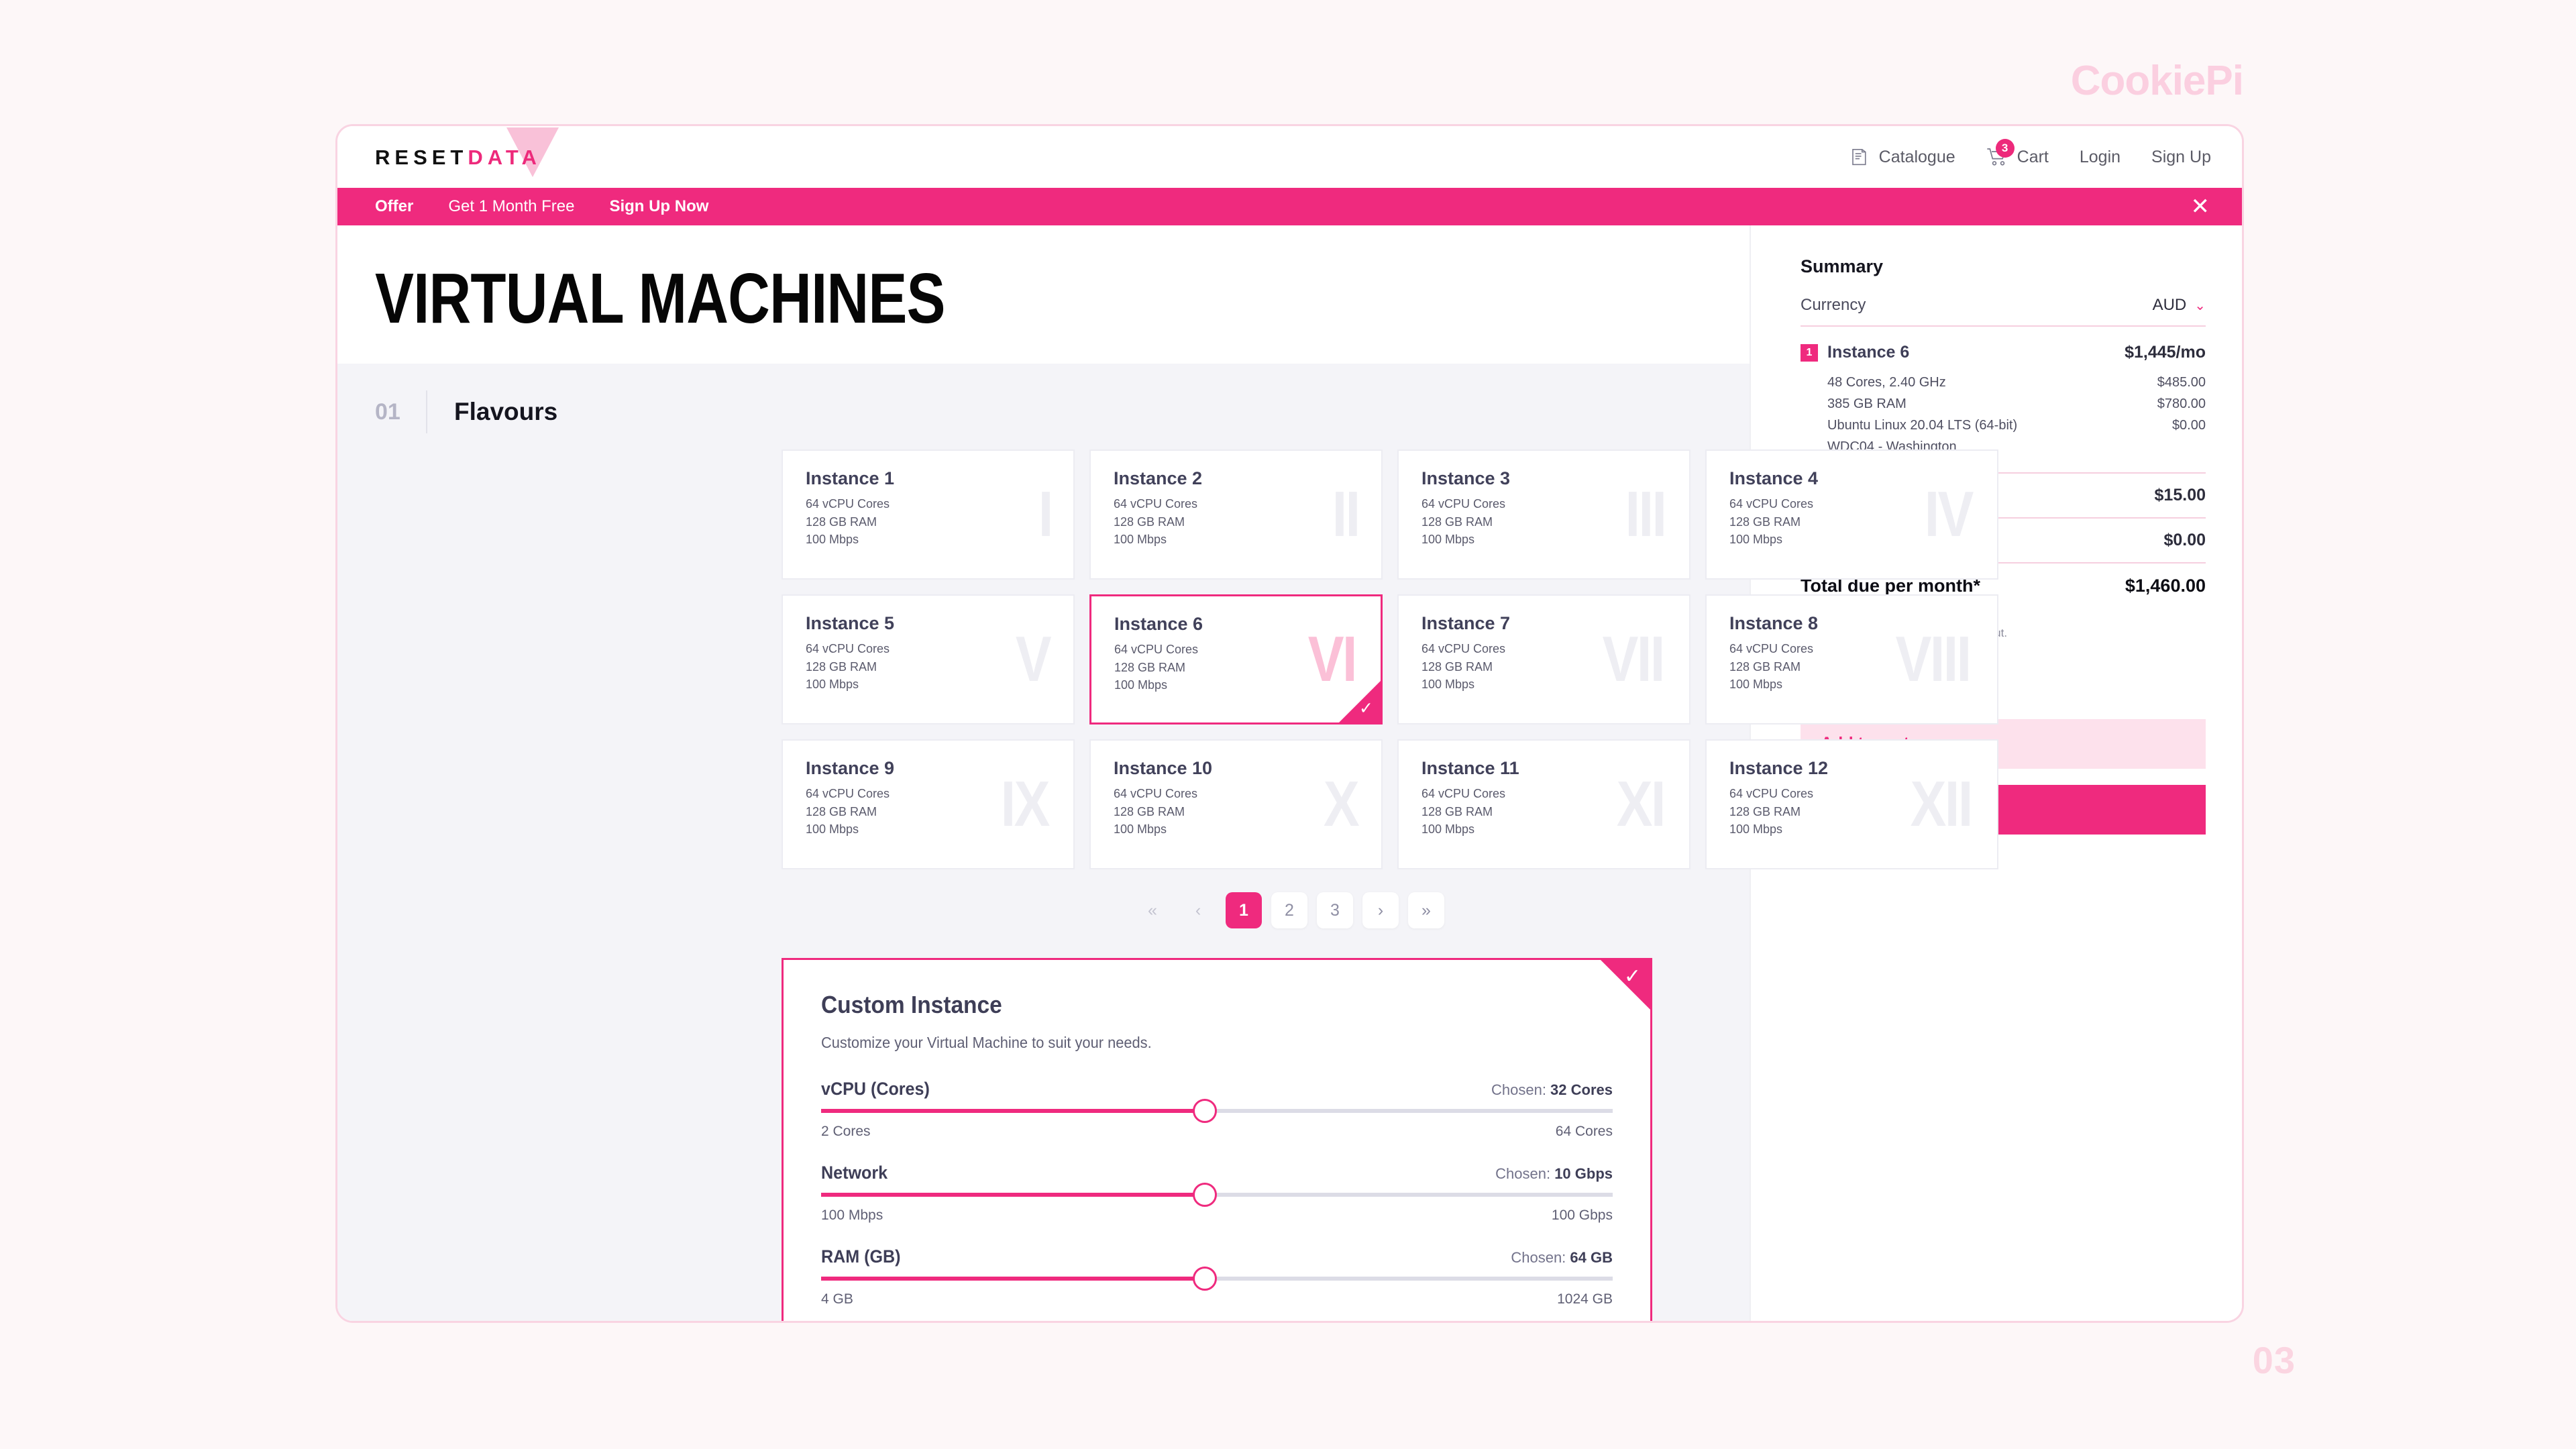  What do you see at coordinates (2016, 382) in the screenshot?
I see `summary-spec-row: 48 Cores, 2.40 GHz $485.00` at bounding box center [2016, 382].